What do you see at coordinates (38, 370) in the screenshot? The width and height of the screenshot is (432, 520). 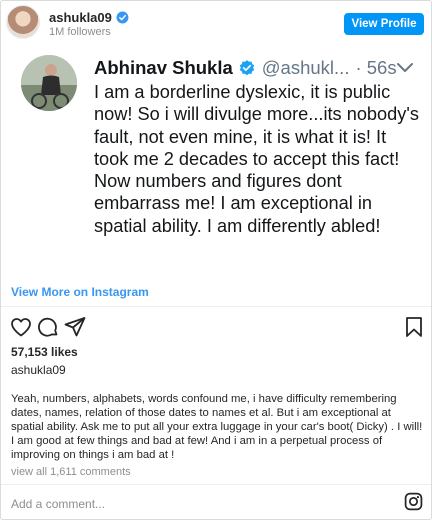 I see `post-owner: ashukla09` at bounding box center [38, 370].